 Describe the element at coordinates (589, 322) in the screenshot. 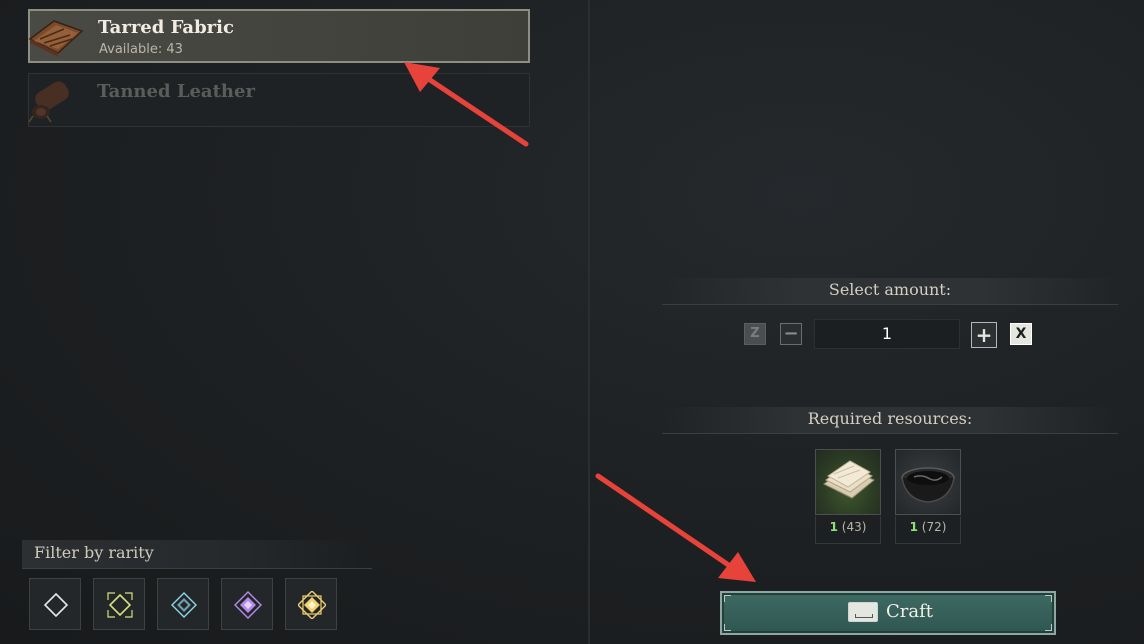

I see `panel-divider` at that location.